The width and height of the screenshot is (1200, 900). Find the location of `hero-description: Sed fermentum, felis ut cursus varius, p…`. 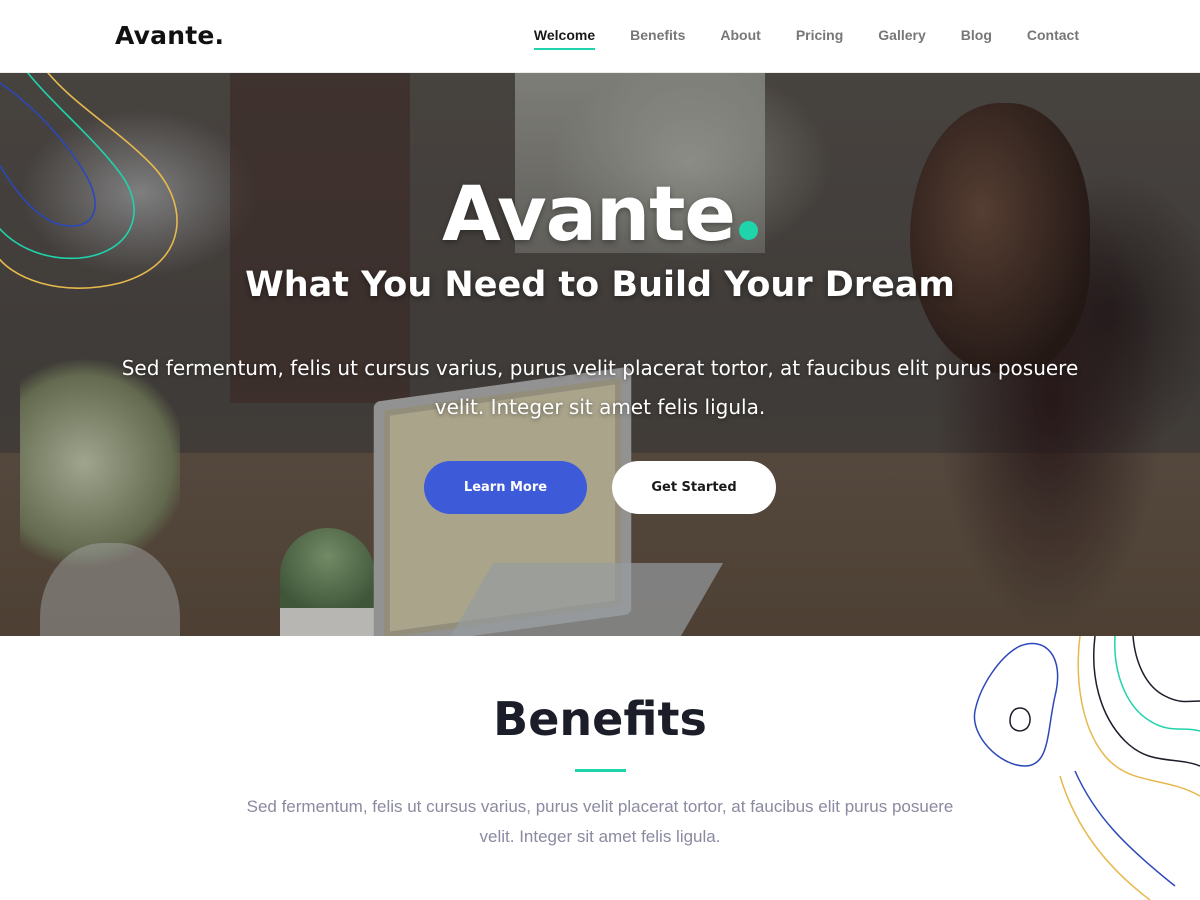

hero-description: Sed fermentum, felis ut cursus varius, p… is located at coordinates (600, 387).